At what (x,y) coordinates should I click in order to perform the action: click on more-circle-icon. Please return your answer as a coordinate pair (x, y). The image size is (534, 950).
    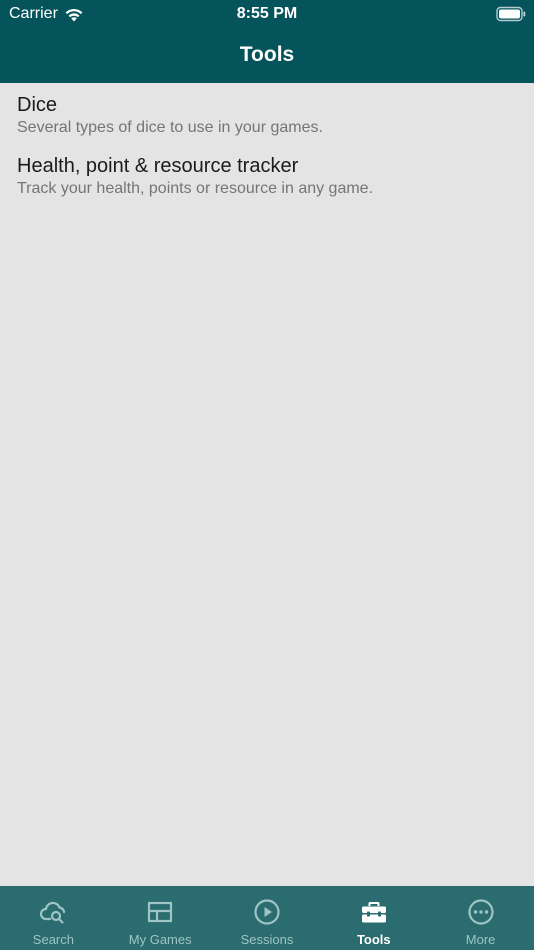
    Looking at the image, I should click on (480, 912).